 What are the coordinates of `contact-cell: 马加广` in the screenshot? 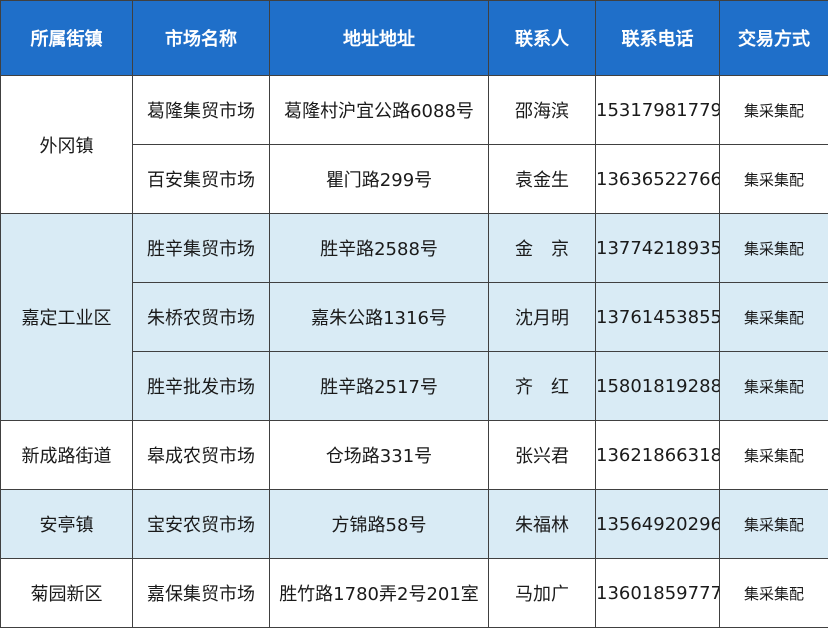 It's located at (542, 593).